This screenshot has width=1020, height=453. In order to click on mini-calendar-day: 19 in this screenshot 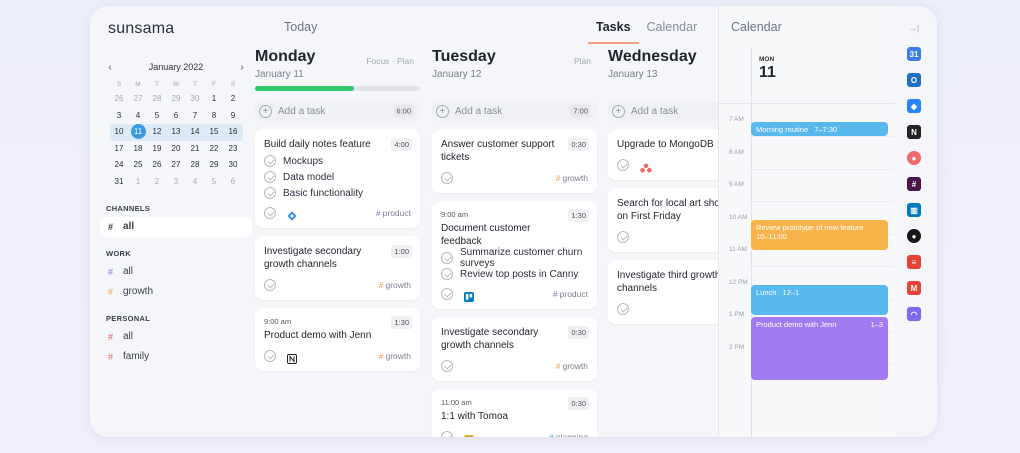, I will do `click(157, 149)`.